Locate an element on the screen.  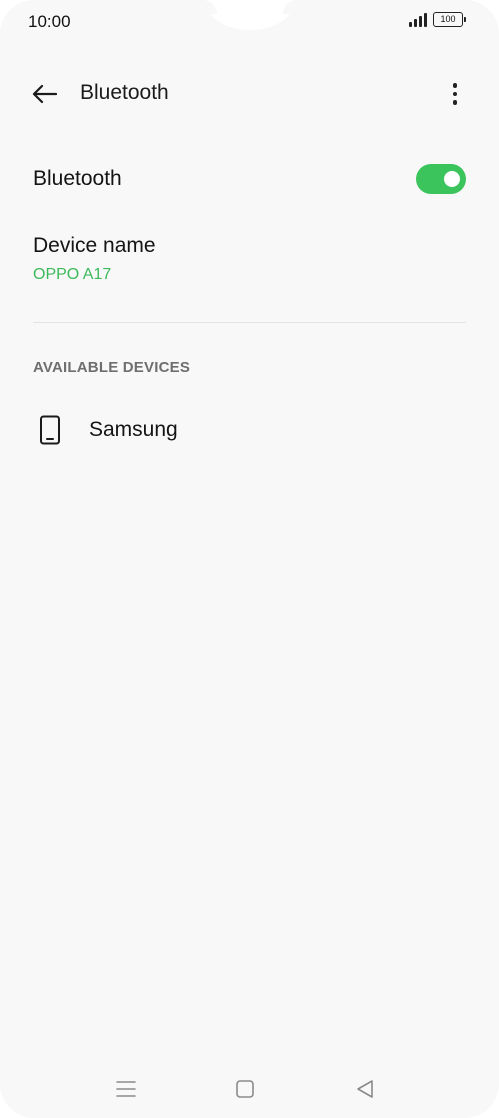
home-button is located at coordinates (245, 1089).